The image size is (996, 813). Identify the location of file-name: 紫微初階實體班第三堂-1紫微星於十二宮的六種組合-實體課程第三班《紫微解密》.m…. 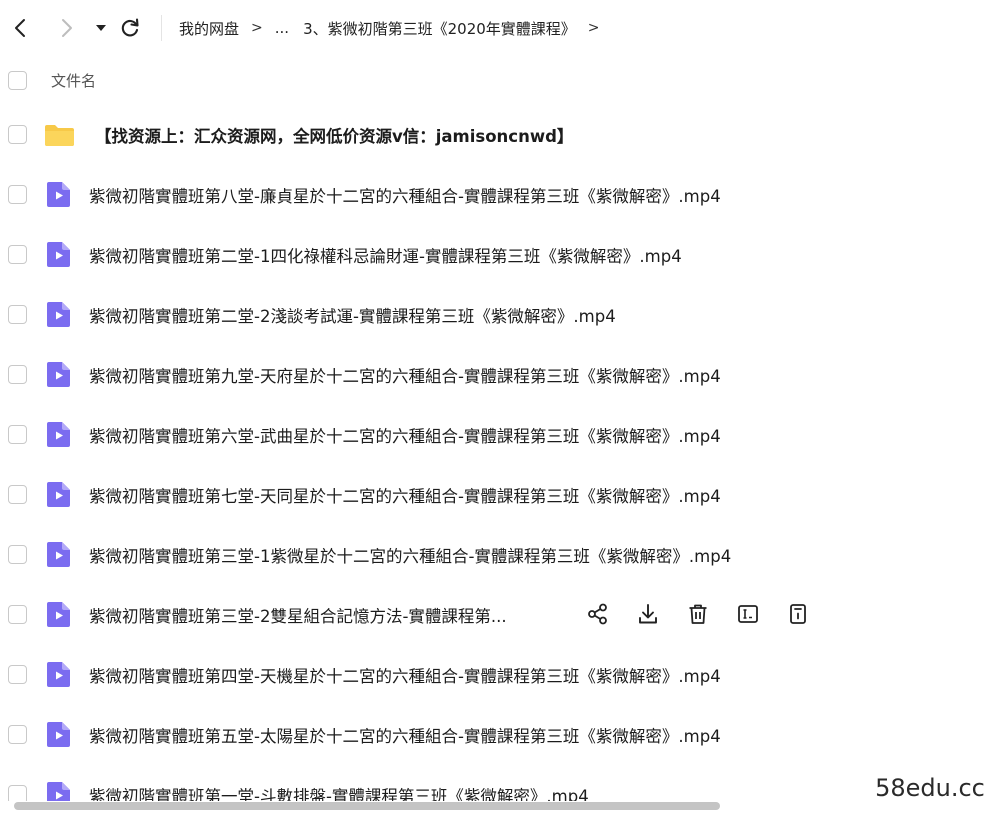
(410, 555).